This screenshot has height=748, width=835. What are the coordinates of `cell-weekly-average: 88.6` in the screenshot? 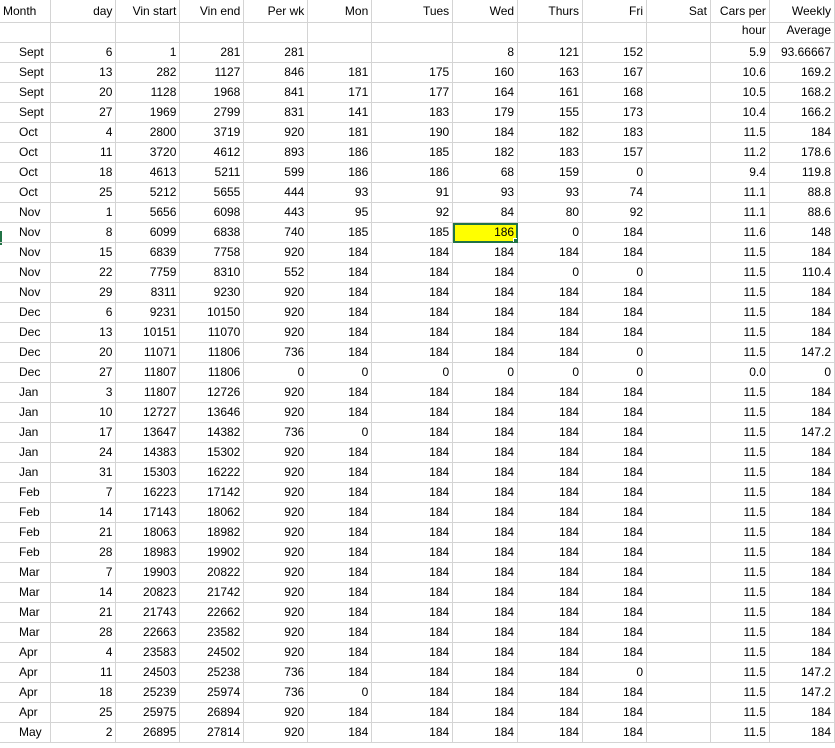 It's located at (802, 212).